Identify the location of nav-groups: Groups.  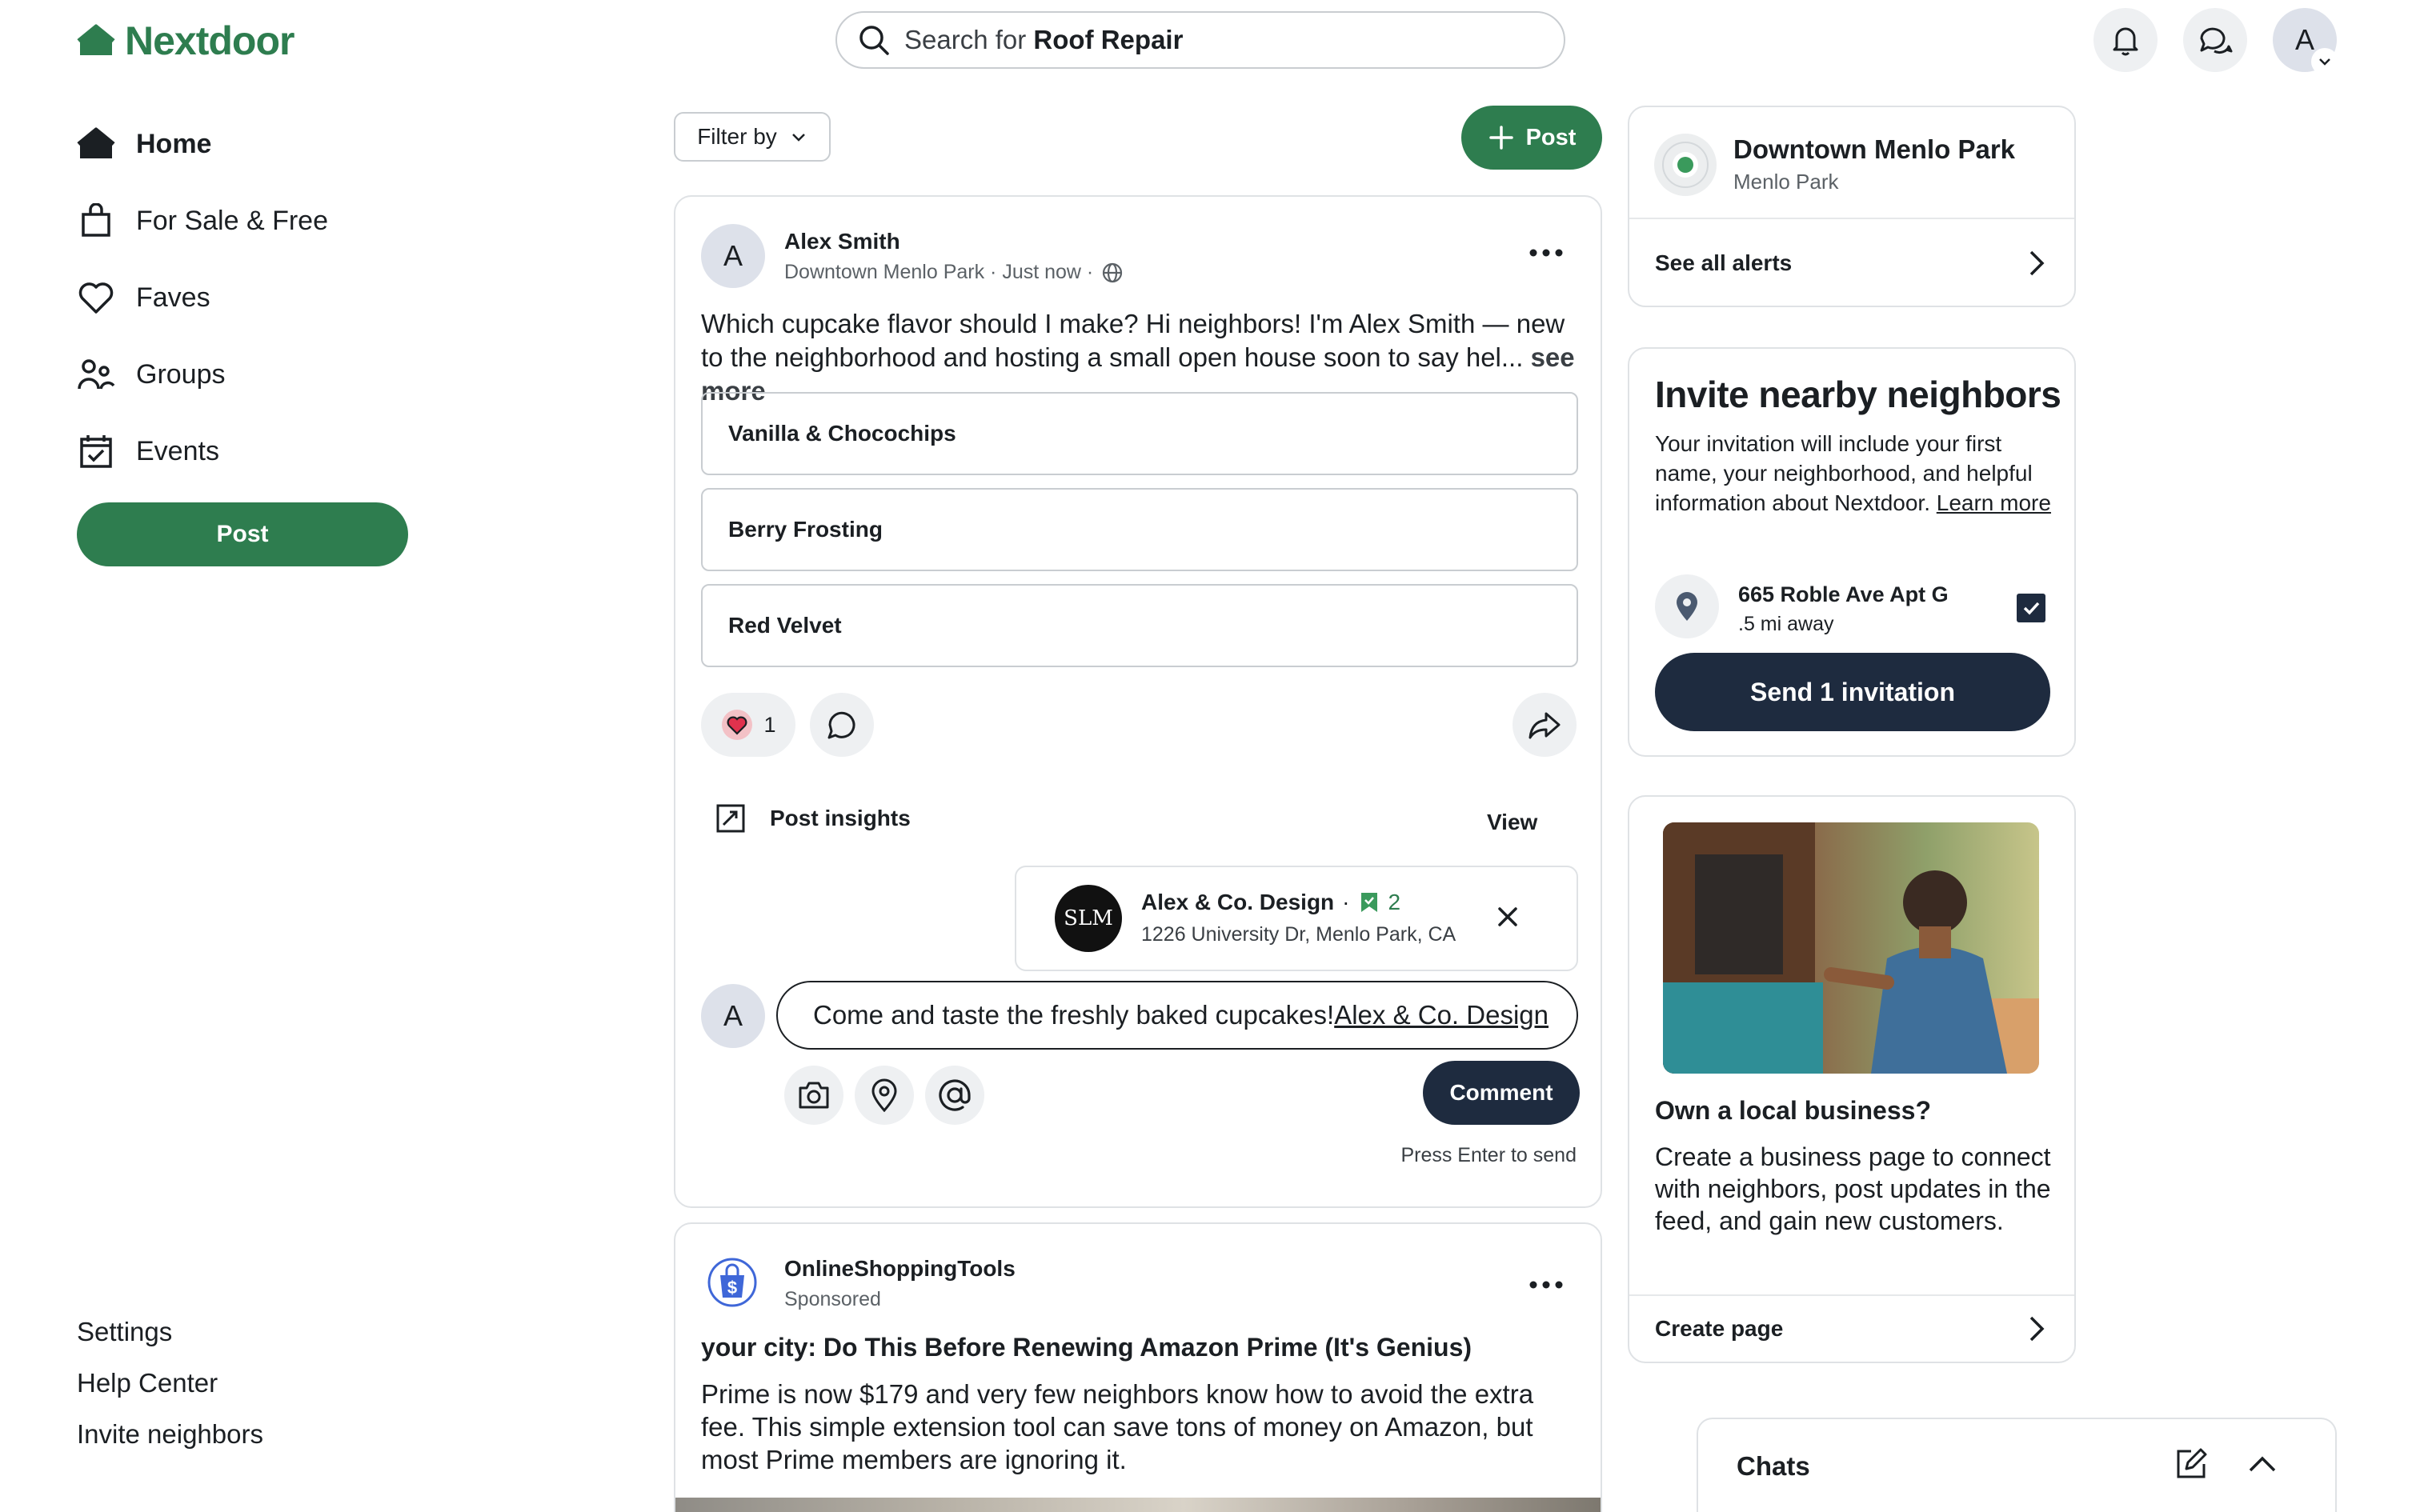
(151, 374).